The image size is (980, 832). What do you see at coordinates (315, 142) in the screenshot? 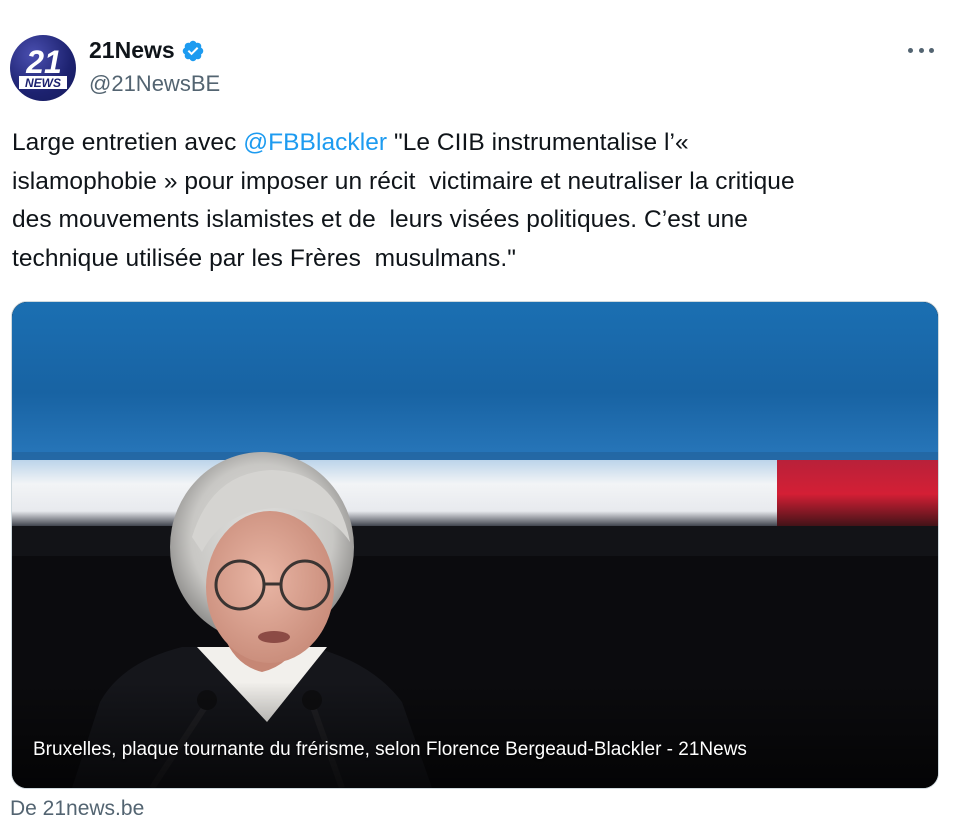
I see `mention-link: @FBBlackler` at bounding box center [315, 142].